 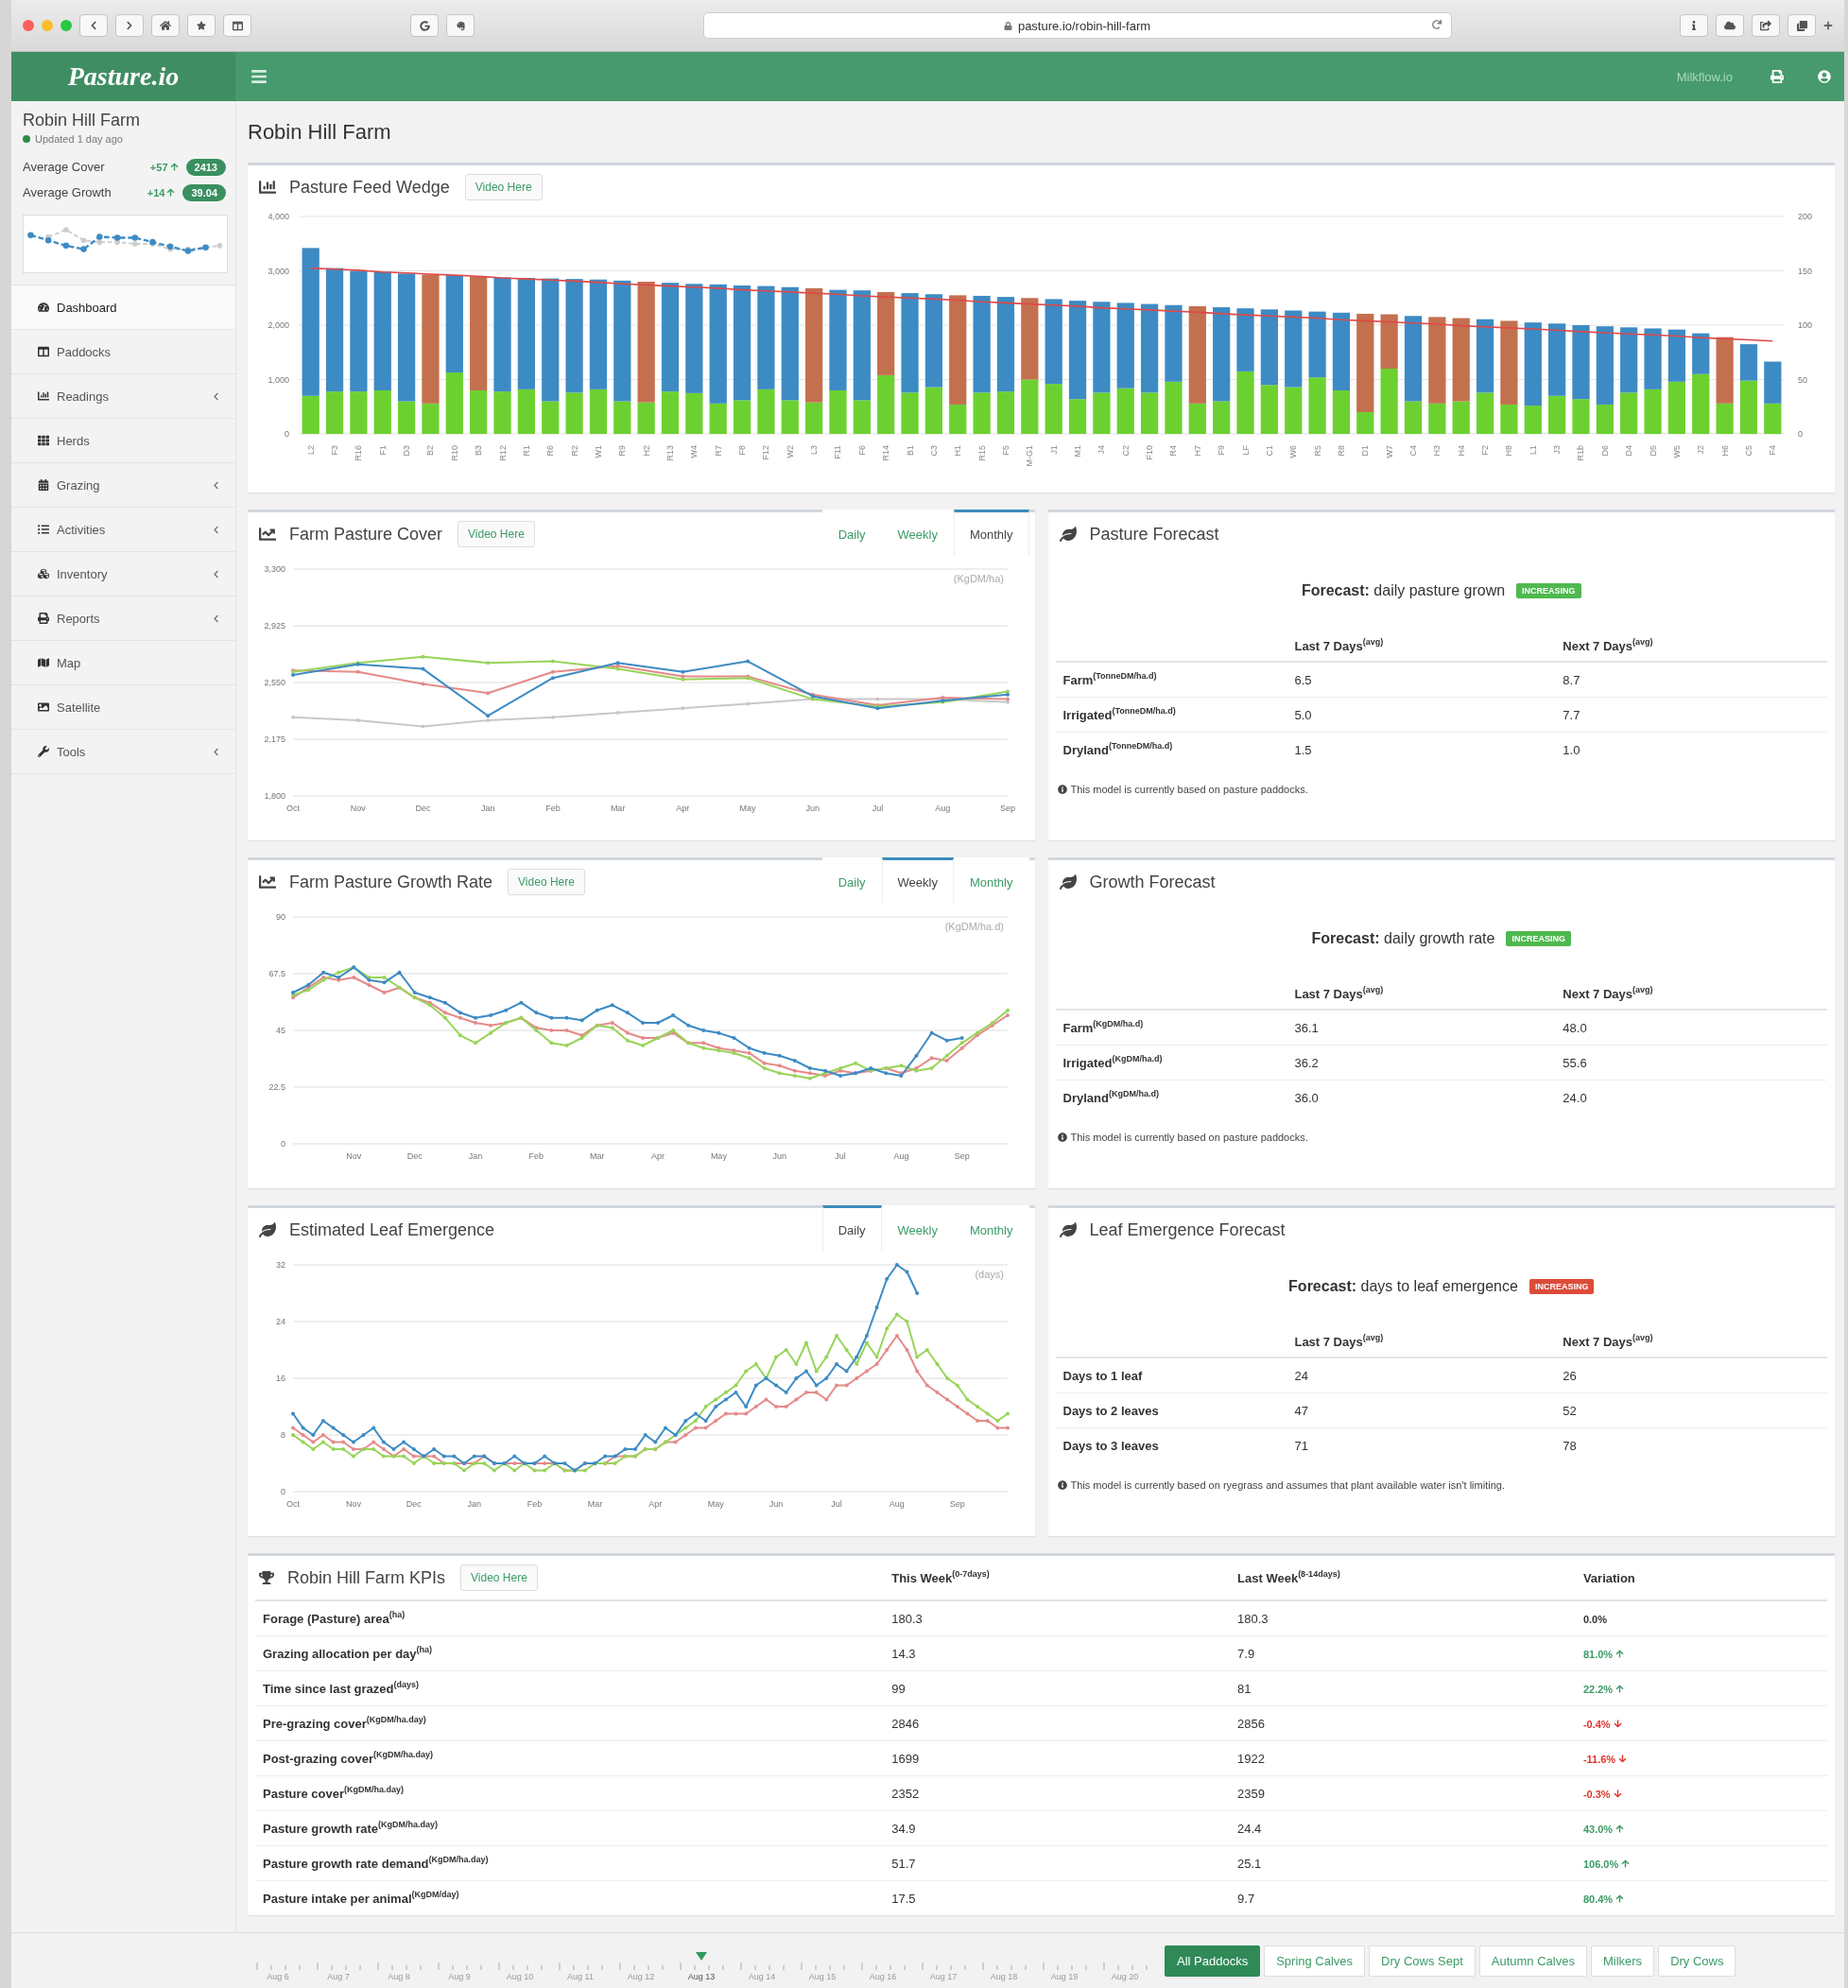 What do you see at coordinates (1421, 1410) in the screenshot?
I see `table-cell: 47` at bounding box center [1421, 1410].